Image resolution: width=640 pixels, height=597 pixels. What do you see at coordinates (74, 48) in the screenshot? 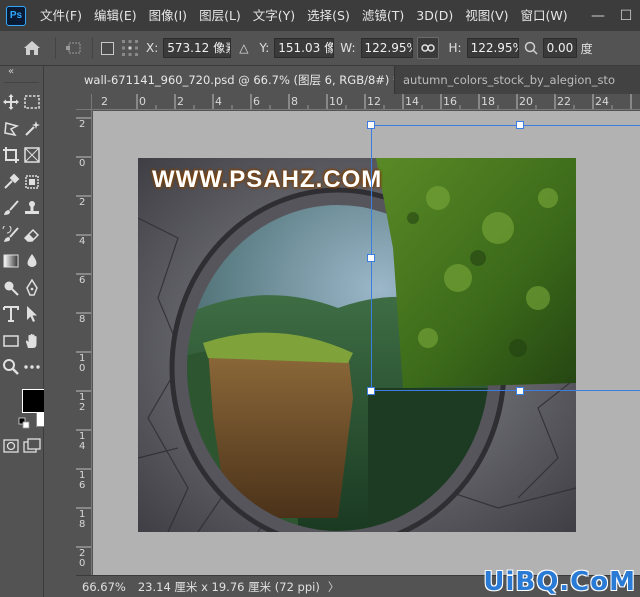
I see `transform-tool-icon` at bounding box center [74, 48].